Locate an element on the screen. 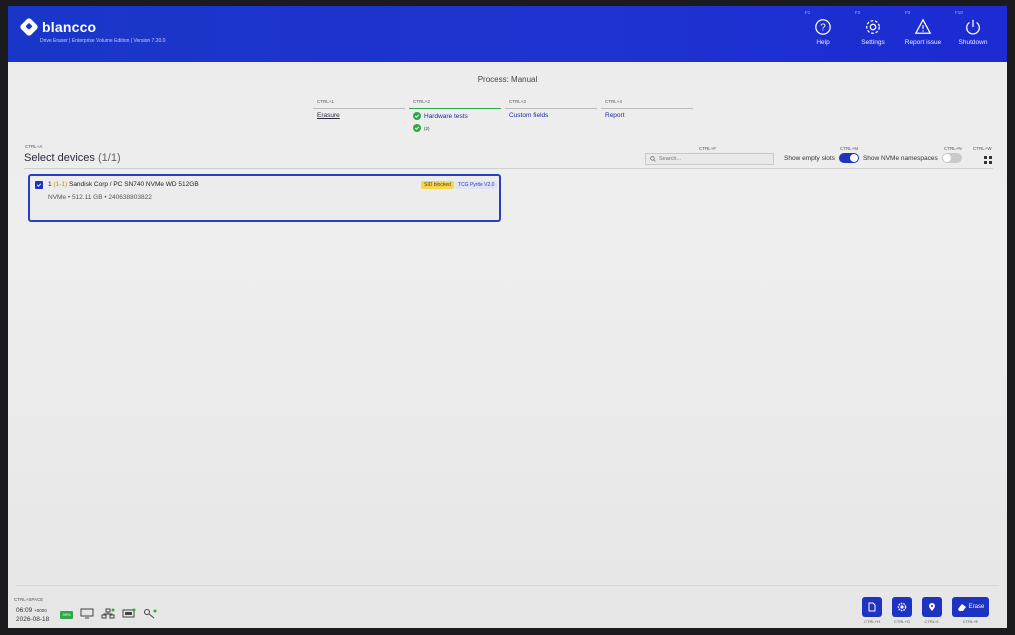 This screenshot has height=635, width=1015. report-issue-button: F3 Report issue is located at coordinates (923, 28).